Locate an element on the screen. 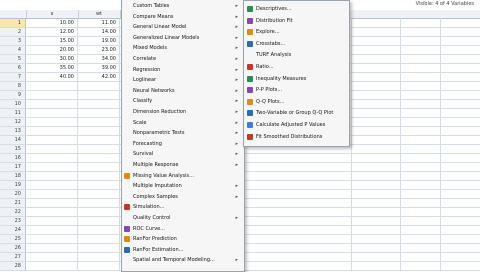 Image resolution: width=480 pixels, height=272 pixels. cell-x: 20.00 is located at coordinates (52, 50).